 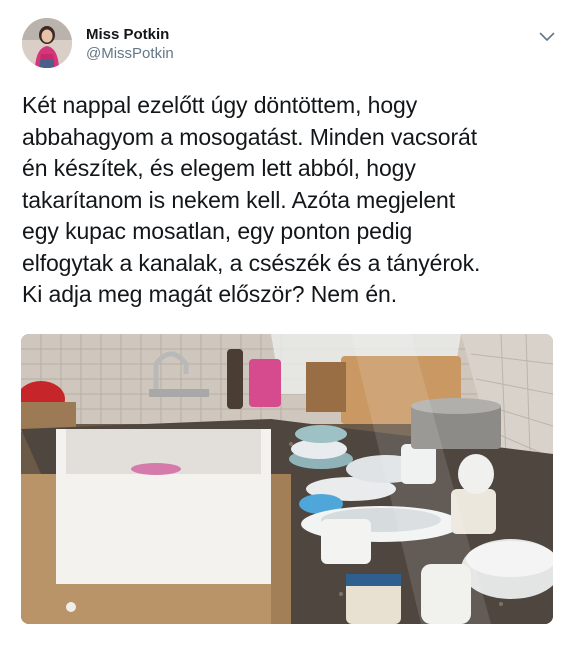 I want to click on avatar, so click(x=47, y=43).